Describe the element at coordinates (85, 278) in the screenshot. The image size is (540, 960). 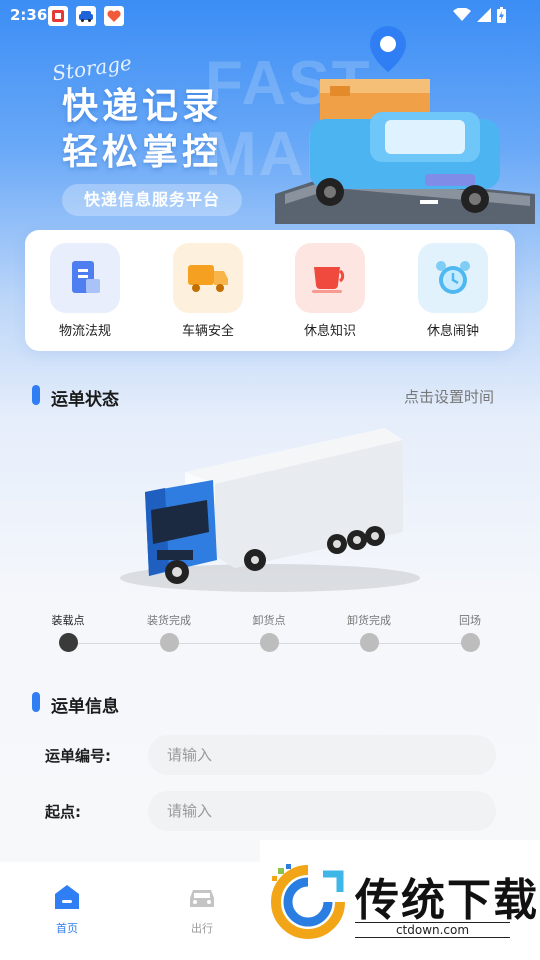
I see `document-icon` at that location.